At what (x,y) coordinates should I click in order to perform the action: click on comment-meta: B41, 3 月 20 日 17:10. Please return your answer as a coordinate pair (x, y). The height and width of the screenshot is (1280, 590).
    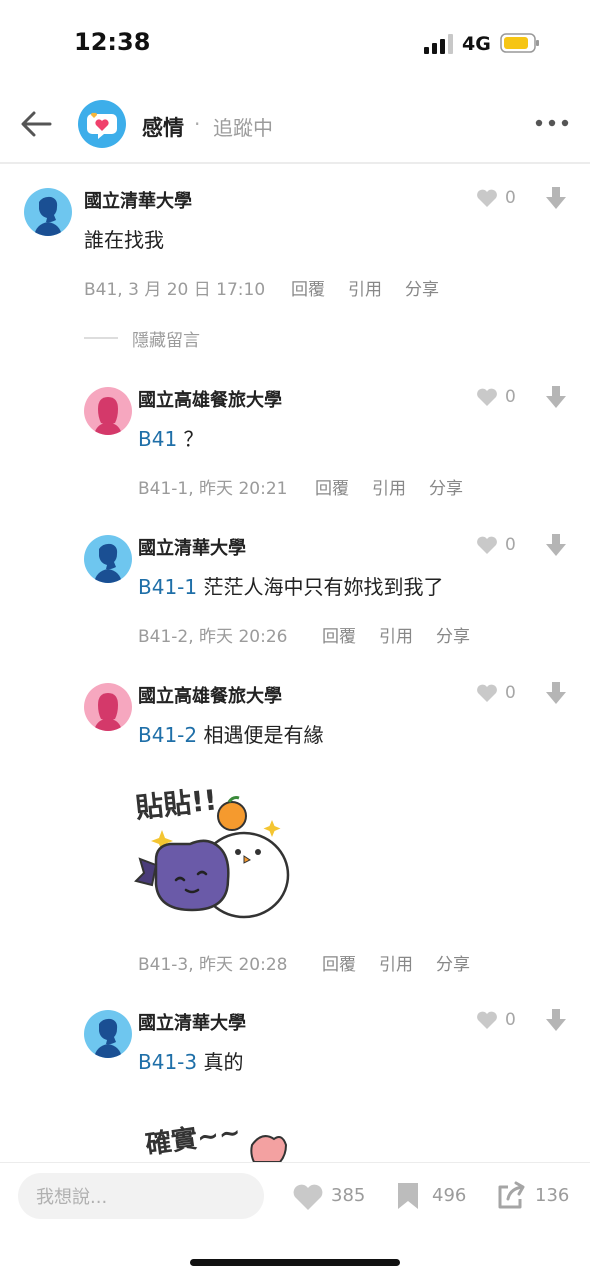
    Looking at the image, I should click on (175, 290).